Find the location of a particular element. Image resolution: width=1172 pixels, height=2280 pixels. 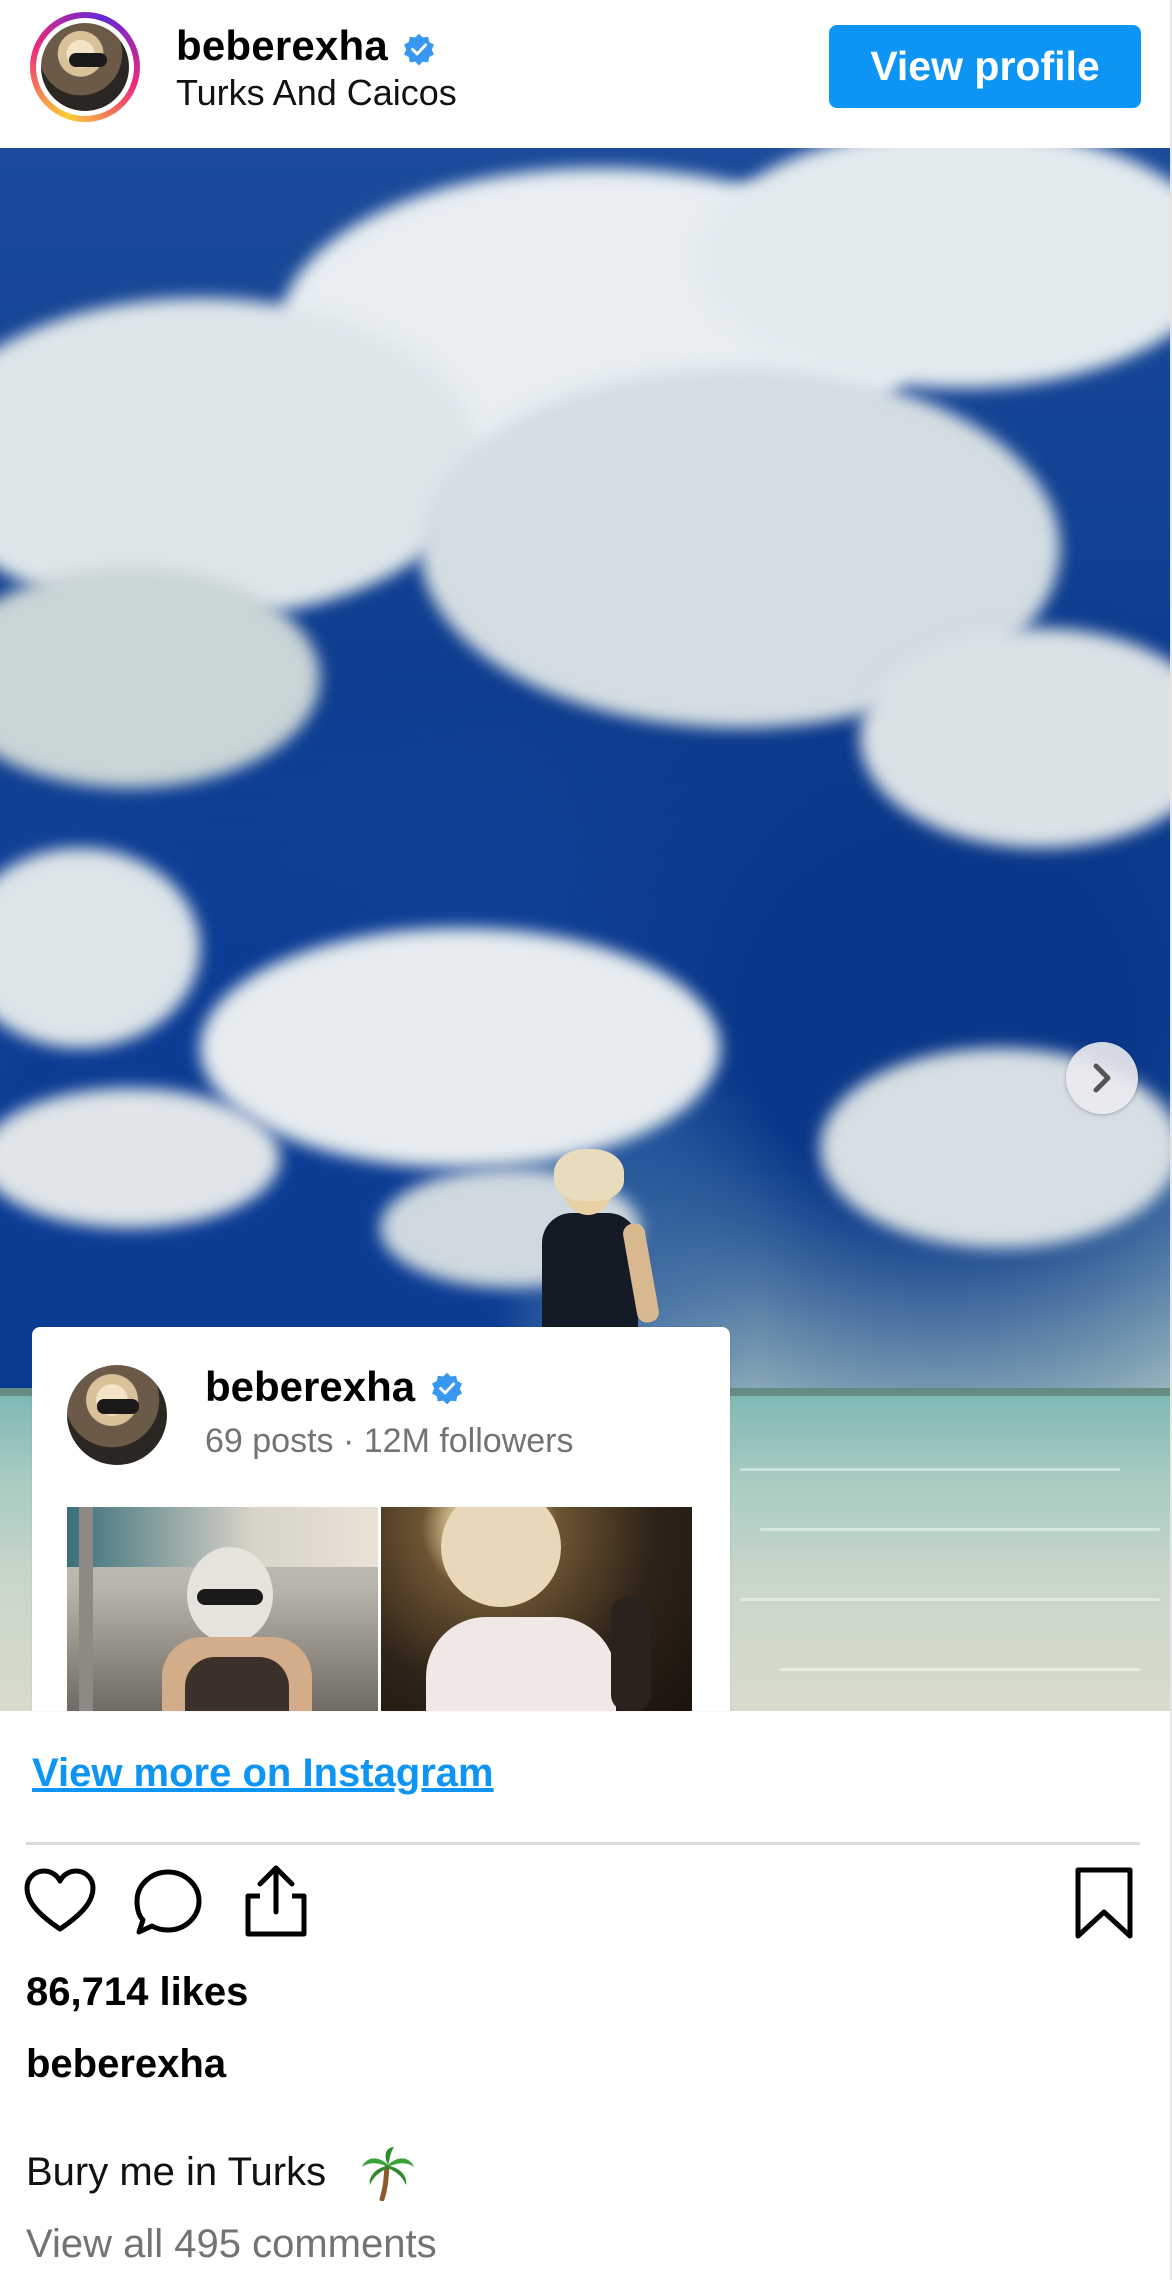

next-photo-button is located at coordinates (1102, 1078).